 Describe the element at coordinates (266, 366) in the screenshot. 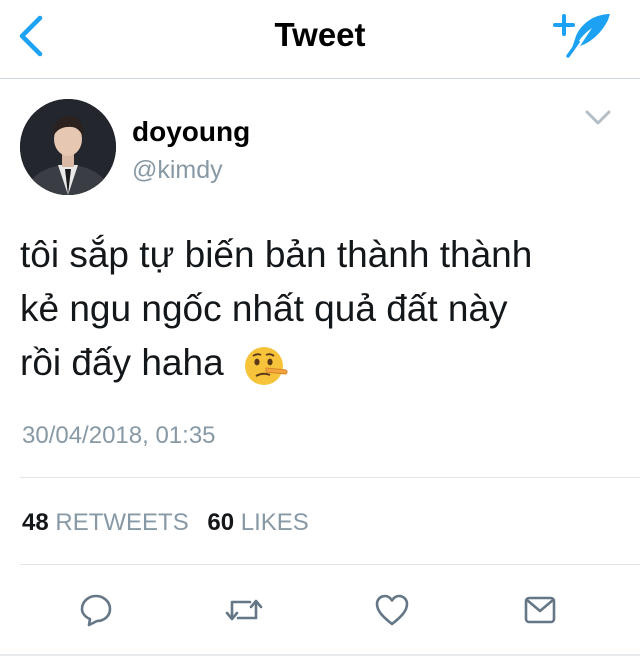

I see `lying-face-emoji` at that location.